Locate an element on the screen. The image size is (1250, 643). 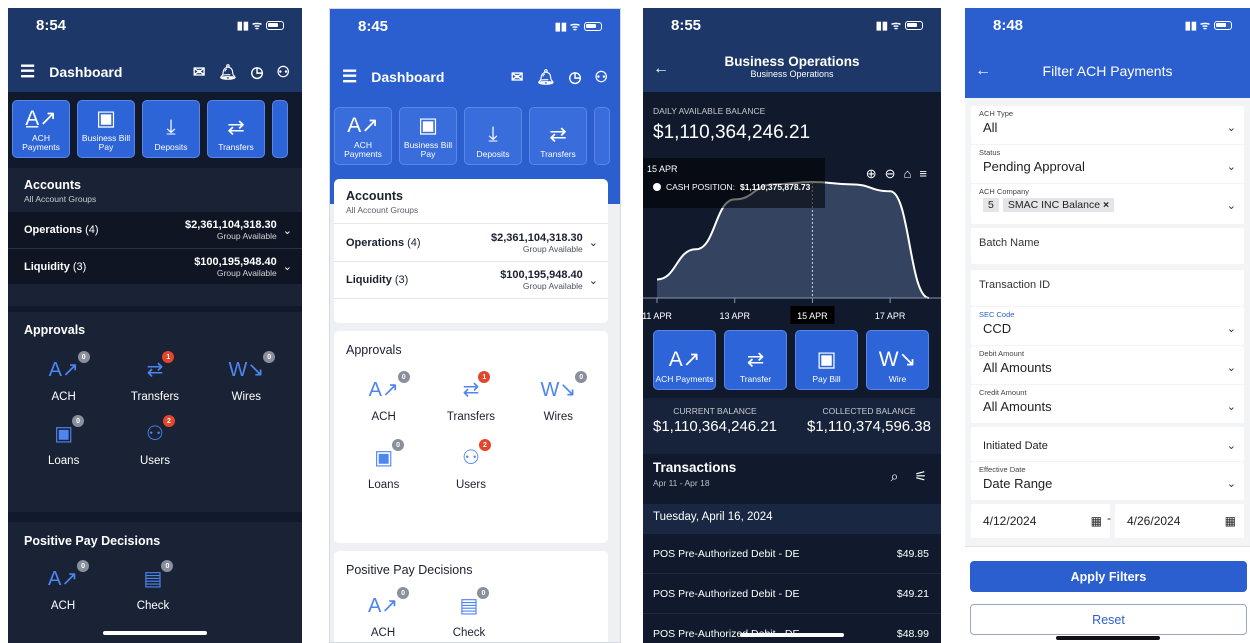
loan-icon: ▣ 0 is located at coordinates (389, 455).